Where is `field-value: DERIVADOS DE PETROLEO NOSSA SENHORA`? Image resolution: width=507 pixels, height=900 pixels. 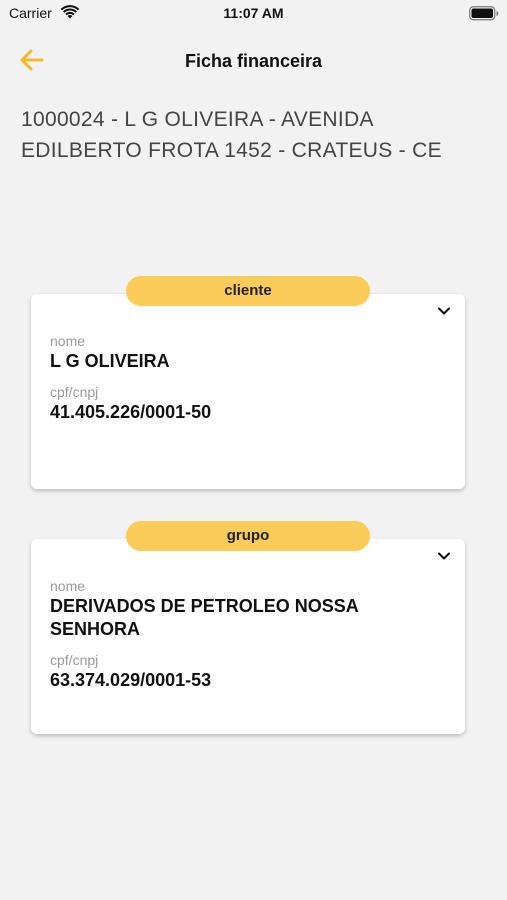
field-value: DERIVADOS DE PETROLEO NOSSA SENHORA is located at coordinates (204, 617).